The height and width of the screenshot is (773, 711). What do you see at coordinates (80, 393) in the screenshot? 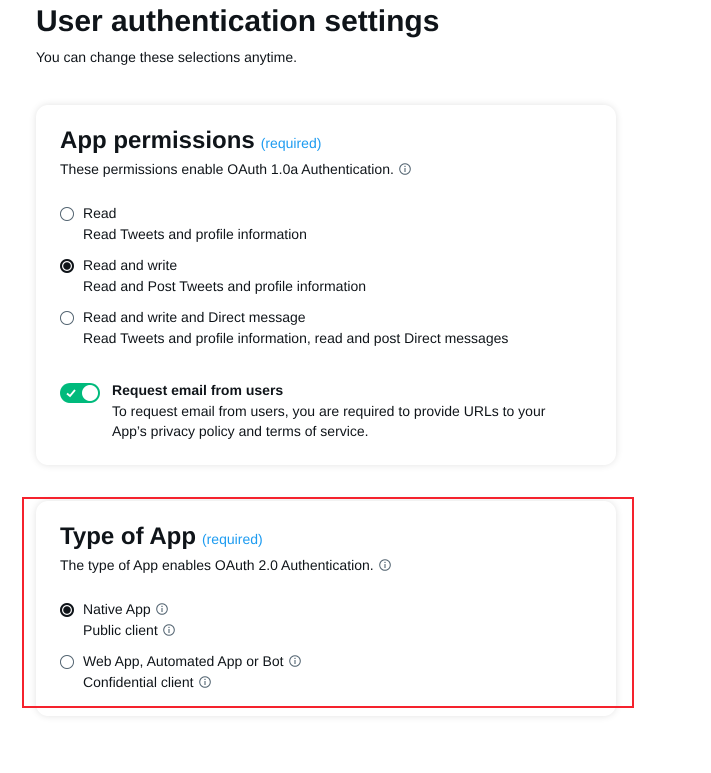
I see `toggle-switch` at bounding box center [80, 393].